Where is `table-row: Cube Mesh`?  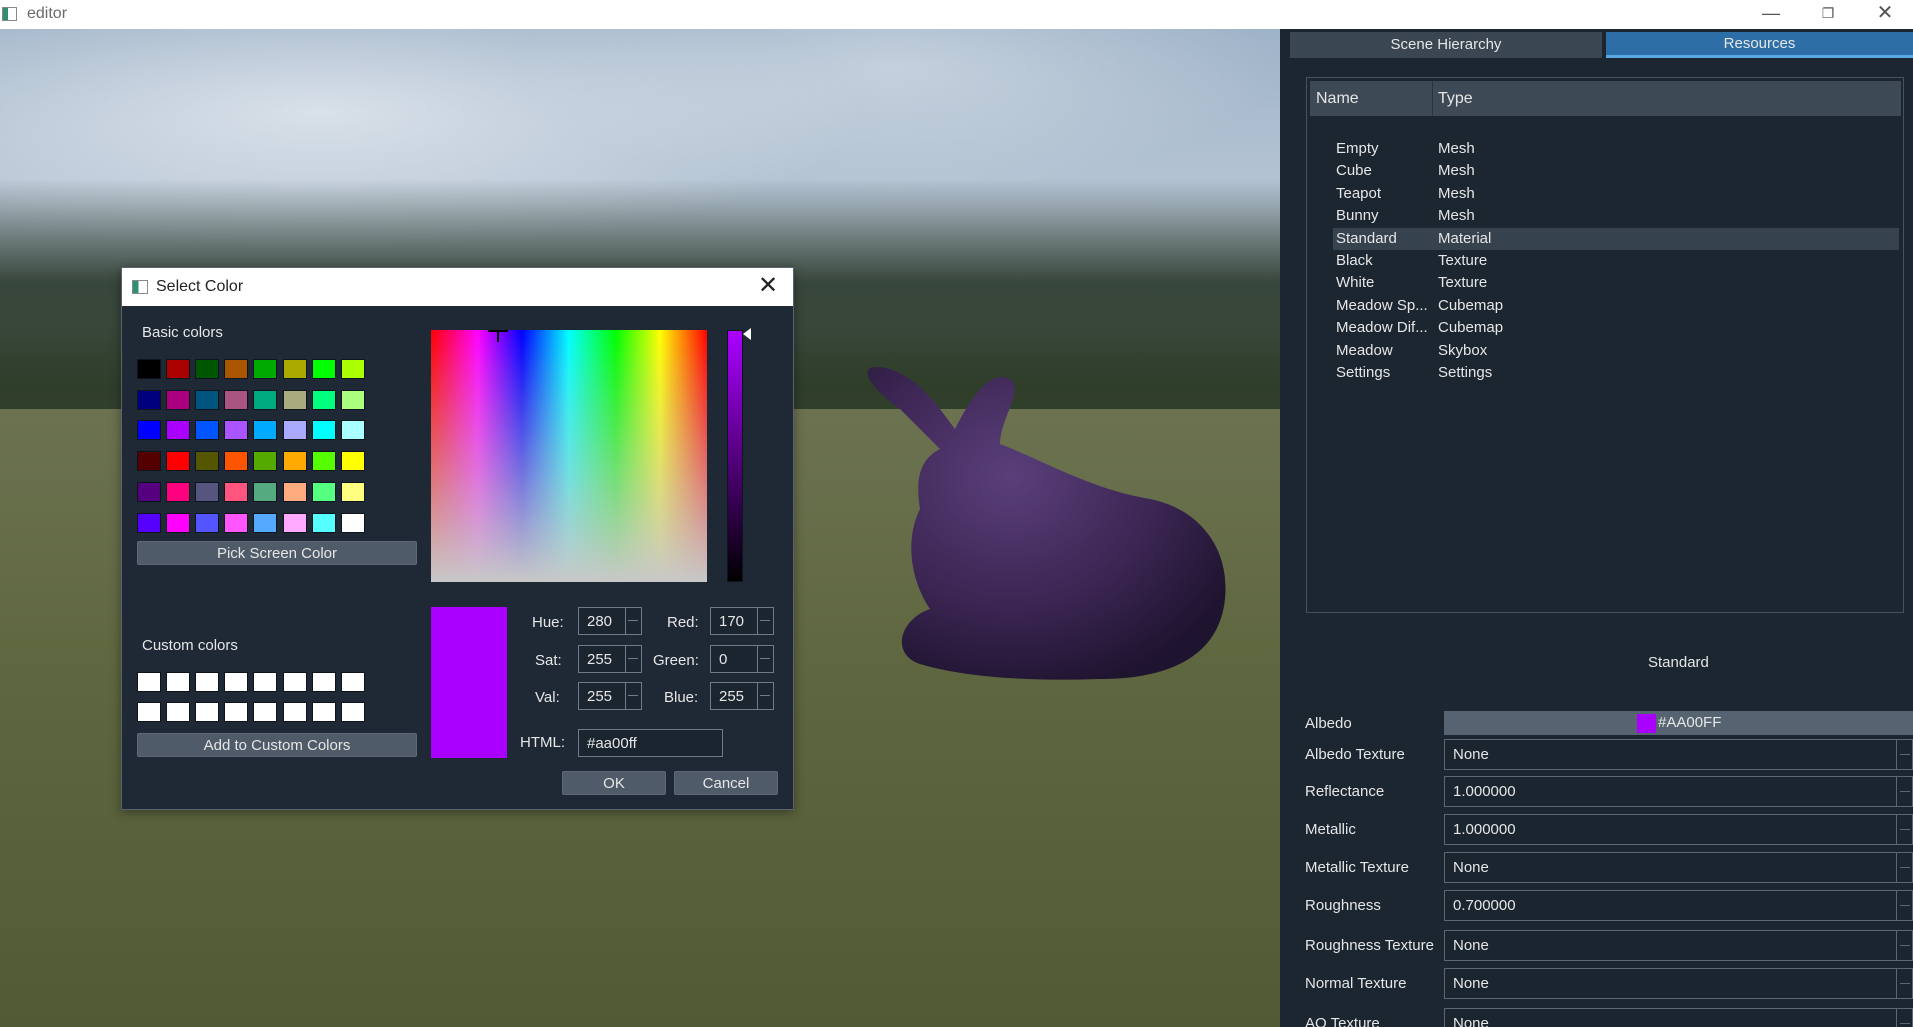
table-row: Cube Mesh is located at coordinates (1616, 171).